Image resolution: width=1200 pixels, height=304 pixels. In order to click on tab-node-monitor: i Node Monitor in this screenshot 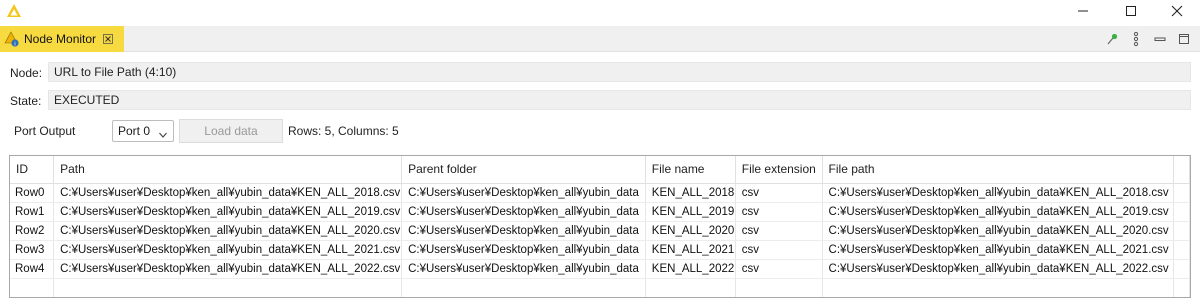, I will do `click(62, 39)`.